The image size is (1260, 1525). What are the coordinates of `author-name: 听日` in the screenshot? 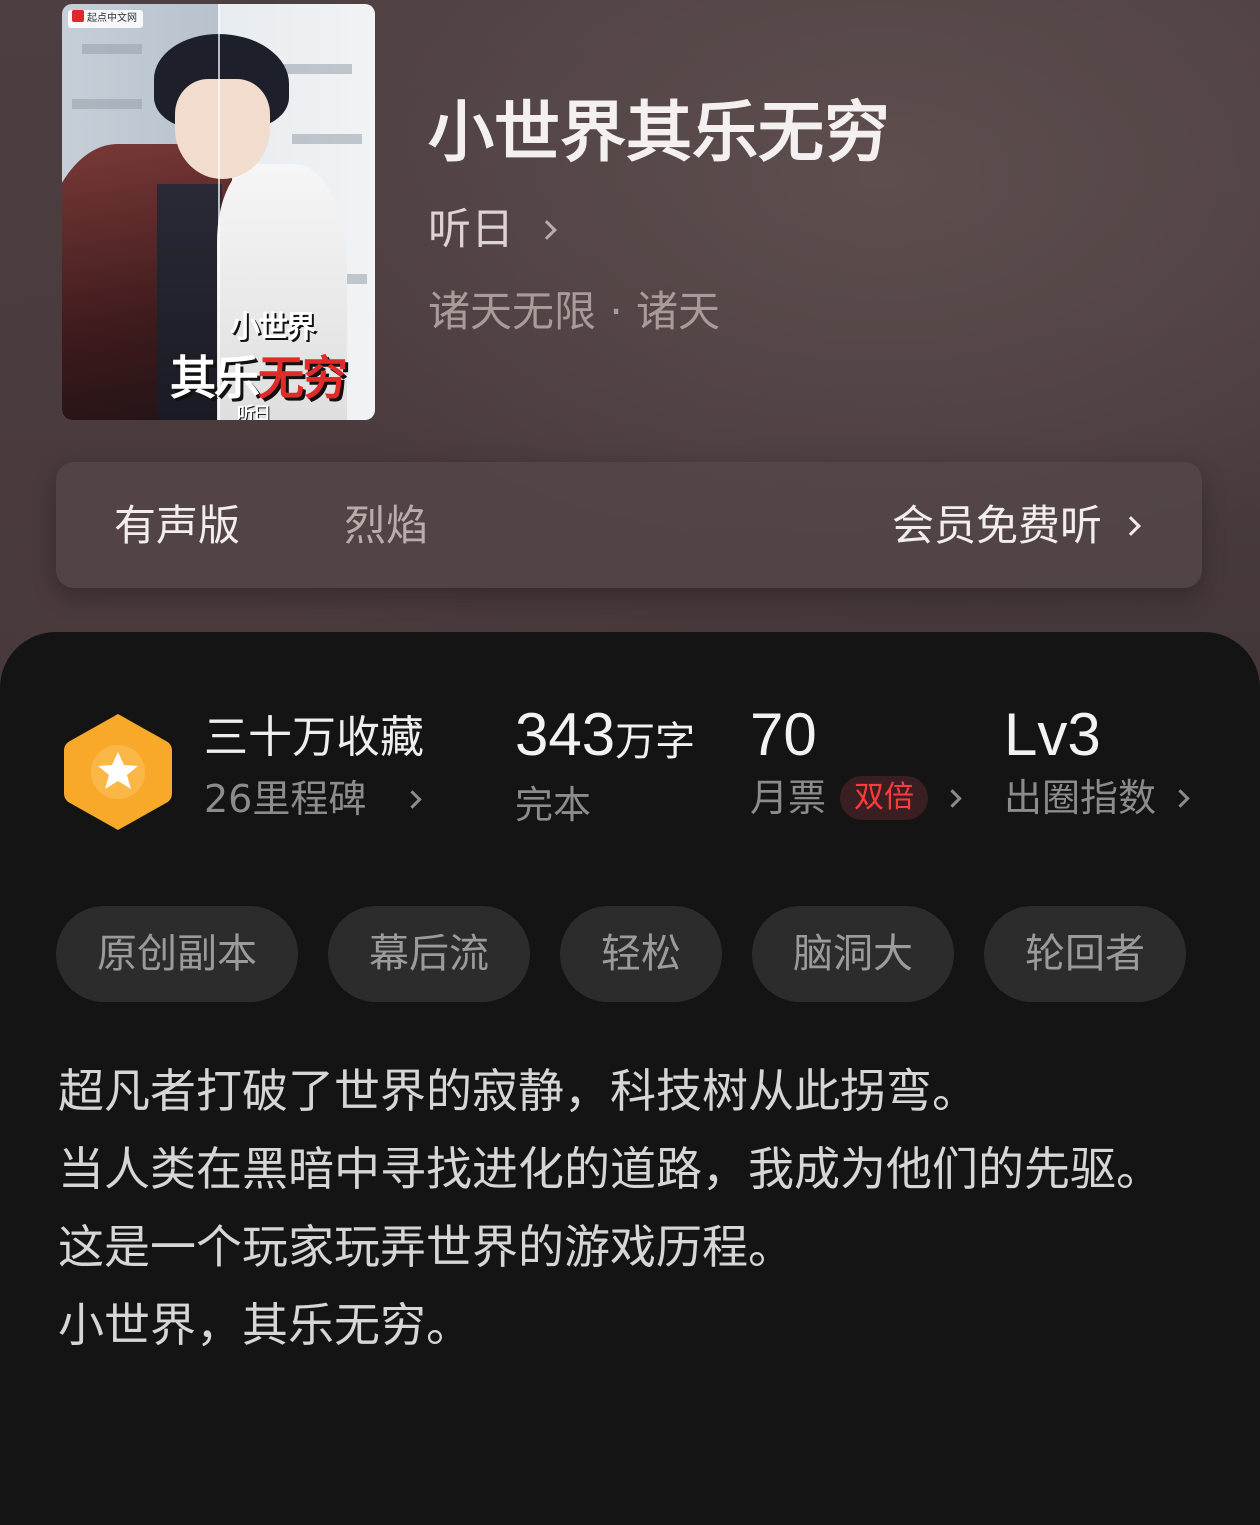 It's located at (471, 230).